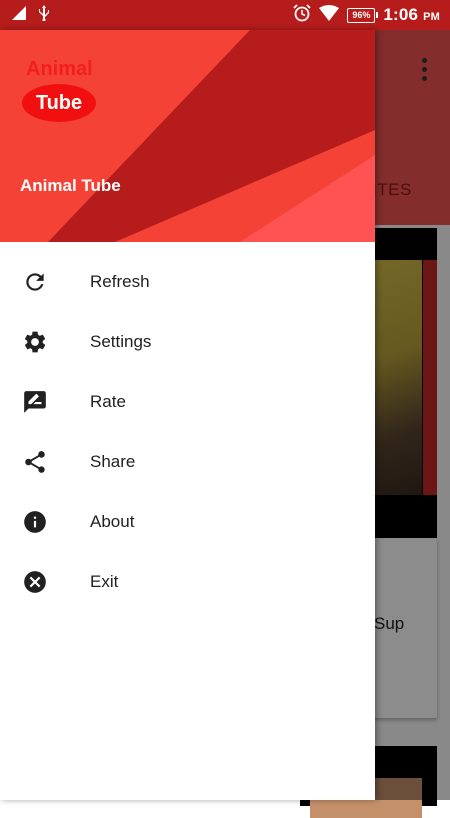  I want to click on logo-text: Animal, so click(59, 69).